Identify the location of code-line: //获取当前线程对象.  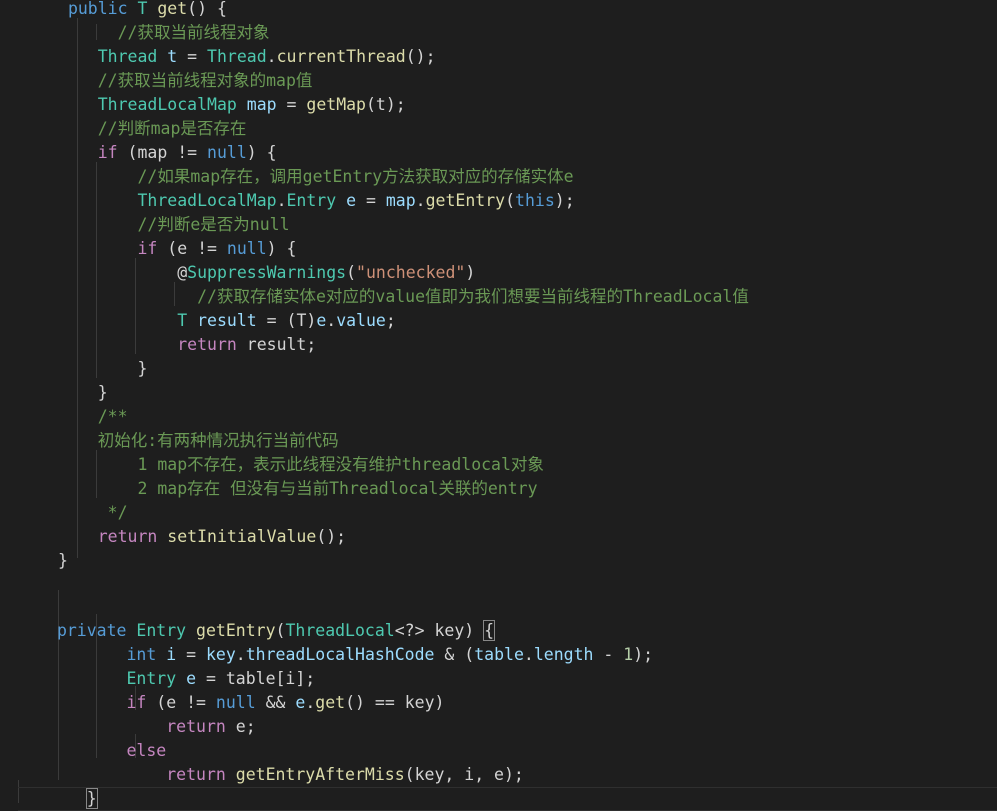
(164, 33).